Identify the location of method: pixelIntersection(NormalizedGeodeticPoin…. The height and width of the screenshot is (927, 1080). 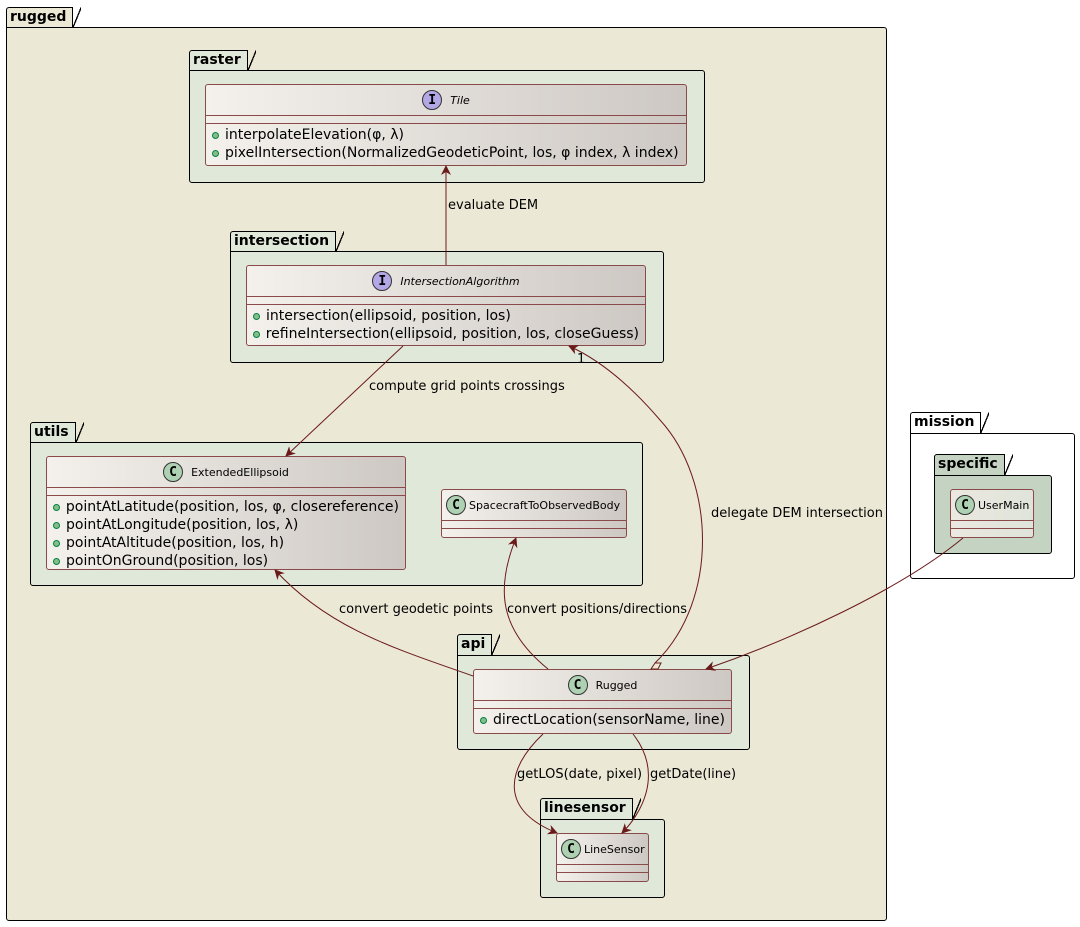
(446, 153).